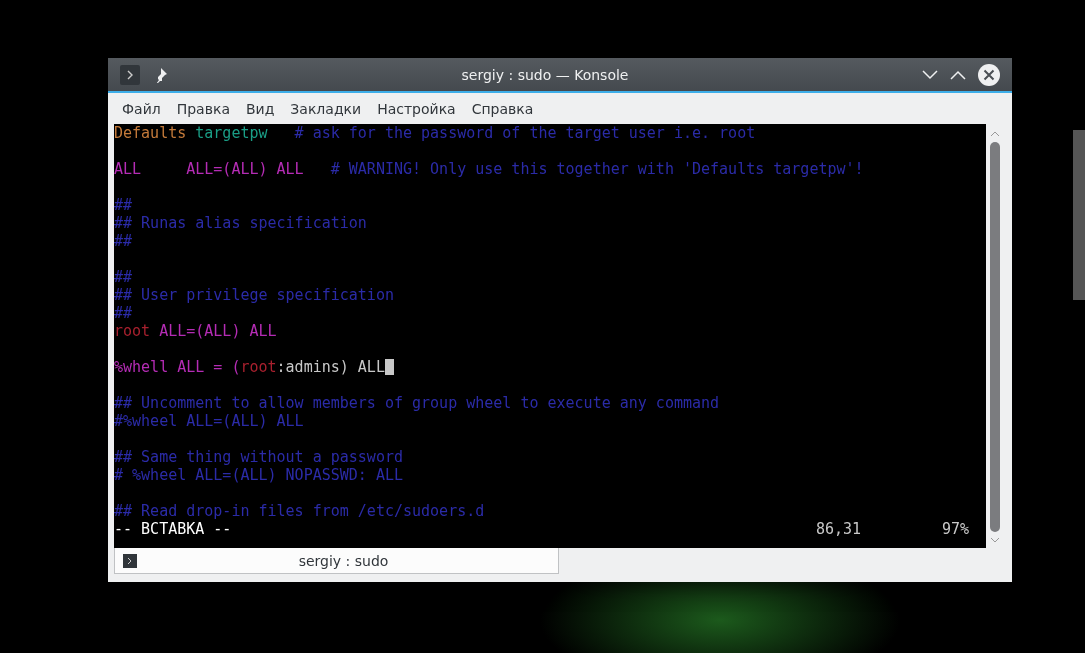 Image resolution: width=1085 pixels, height=653 pixels. What do you see at coordinates (240, 223) in the screenshot?
I see `code-line: ## Runas alias specification` at bounding box center [240, 223].